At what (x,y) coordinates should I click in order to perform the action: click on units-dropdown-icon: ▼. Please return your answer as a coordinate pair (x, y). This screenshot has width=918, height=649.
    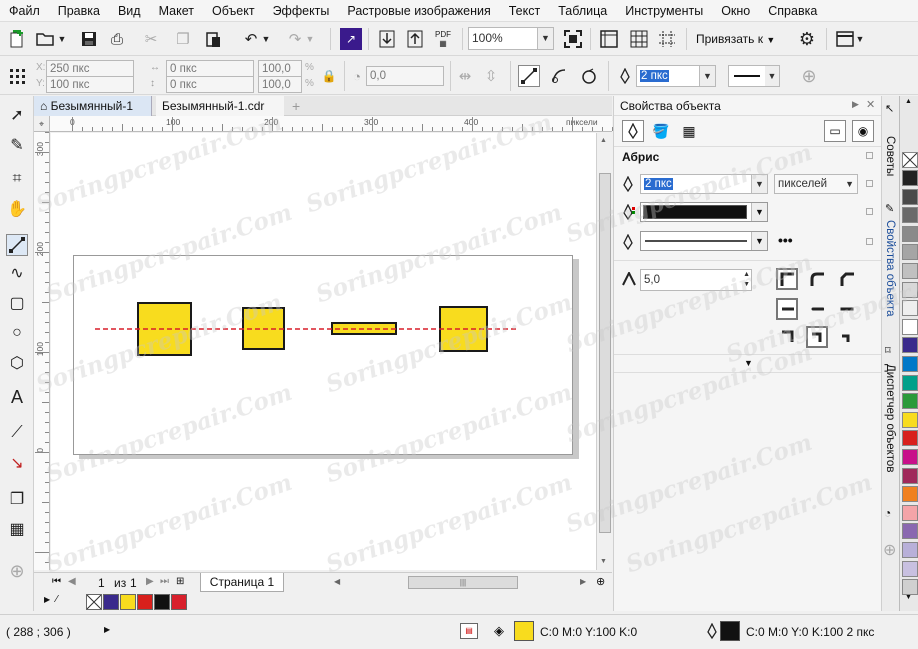
    Looking at the image, I should click on (849, 184).